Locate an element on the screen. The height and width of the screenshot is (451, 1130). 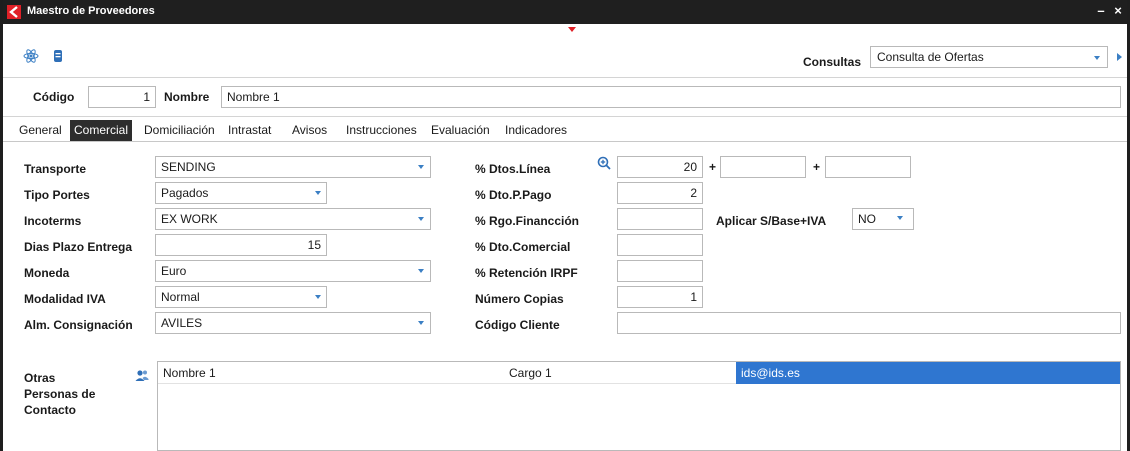
contacts-label-line-2: Personas de is located at coordinates (60, 394).